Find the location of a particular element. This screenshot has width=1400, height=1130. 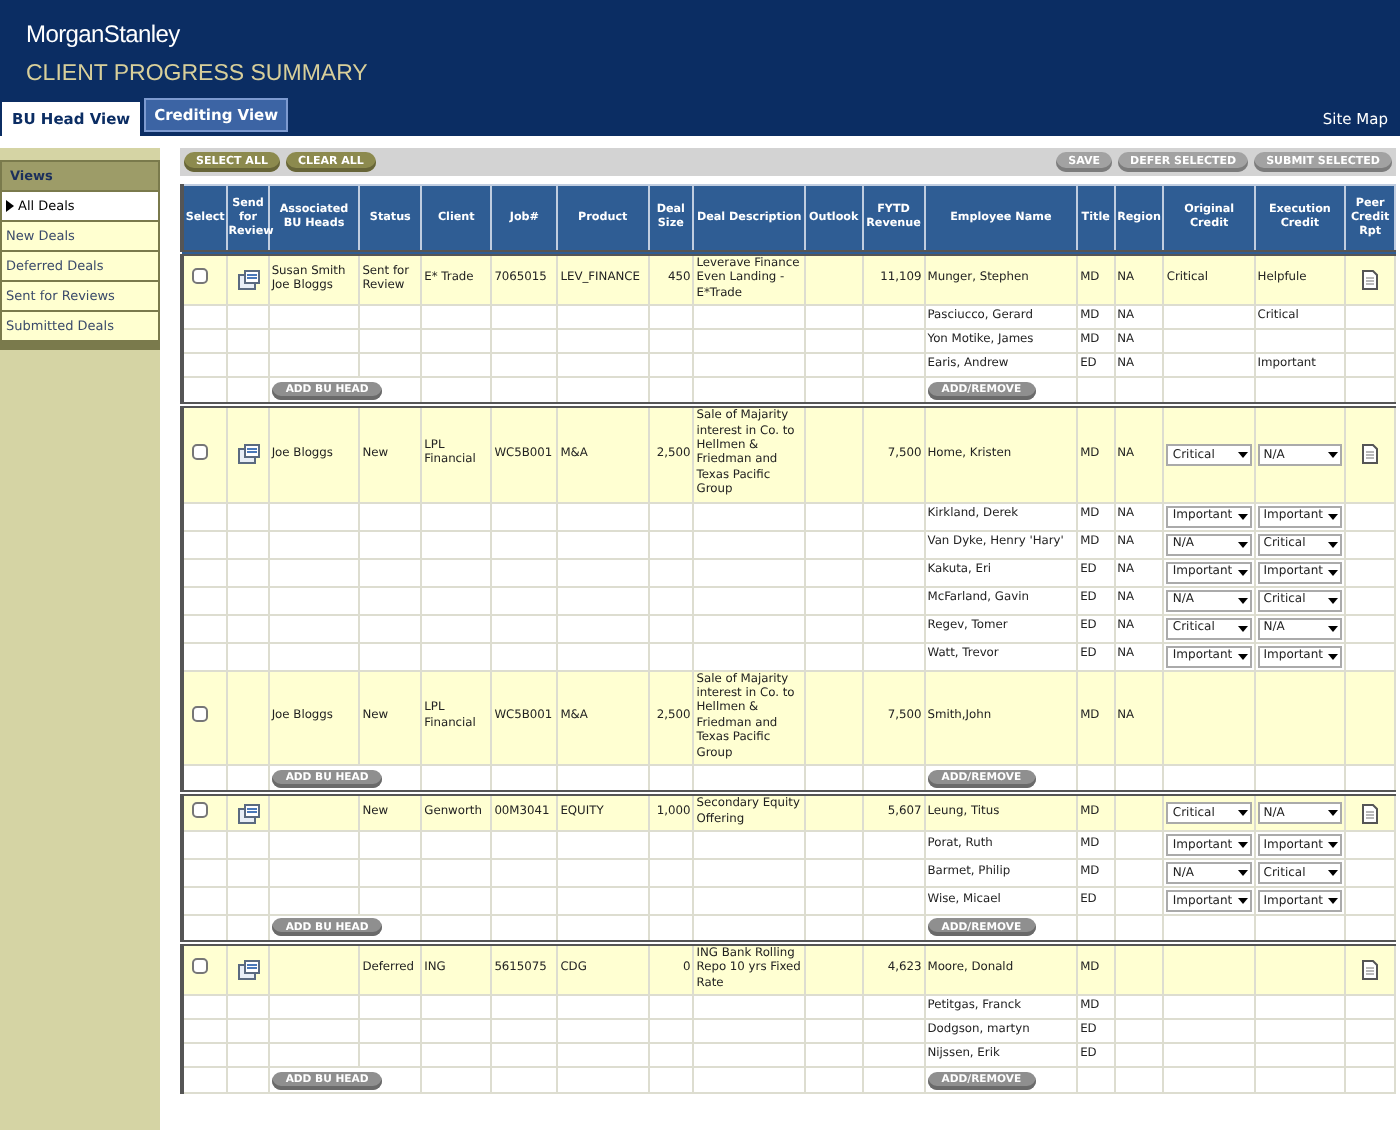

brand-logo: MorganStanley is located at coordinates (103, 34).